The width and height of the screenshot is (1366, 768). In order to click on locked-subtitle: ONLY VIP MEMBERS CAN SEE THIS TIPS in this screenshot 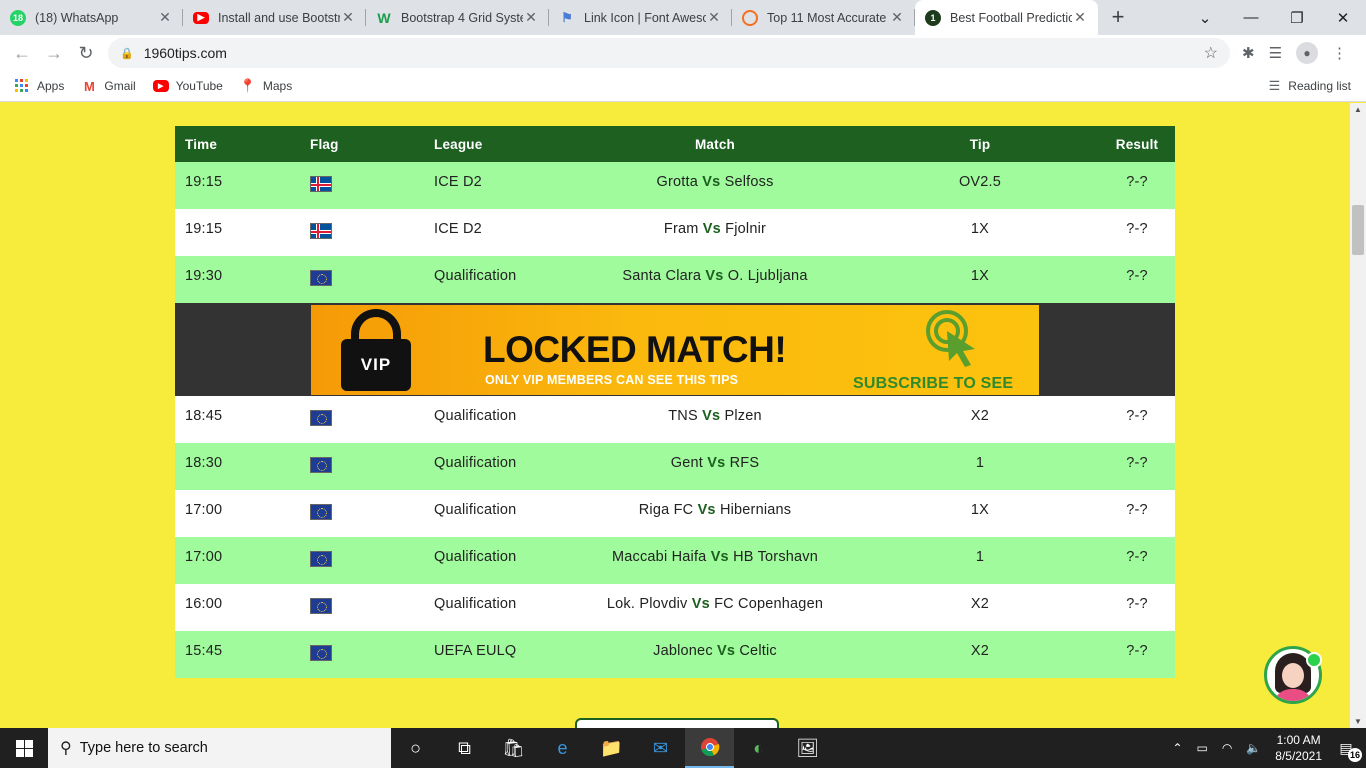, I will do `click(612, 379)`.